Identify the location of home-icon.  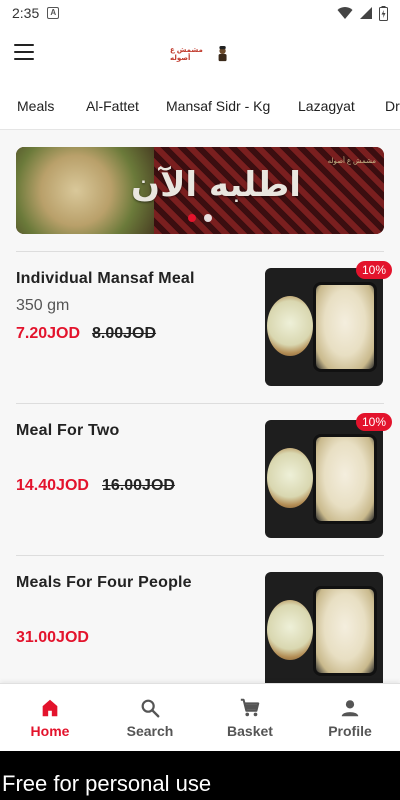
(50, 708).